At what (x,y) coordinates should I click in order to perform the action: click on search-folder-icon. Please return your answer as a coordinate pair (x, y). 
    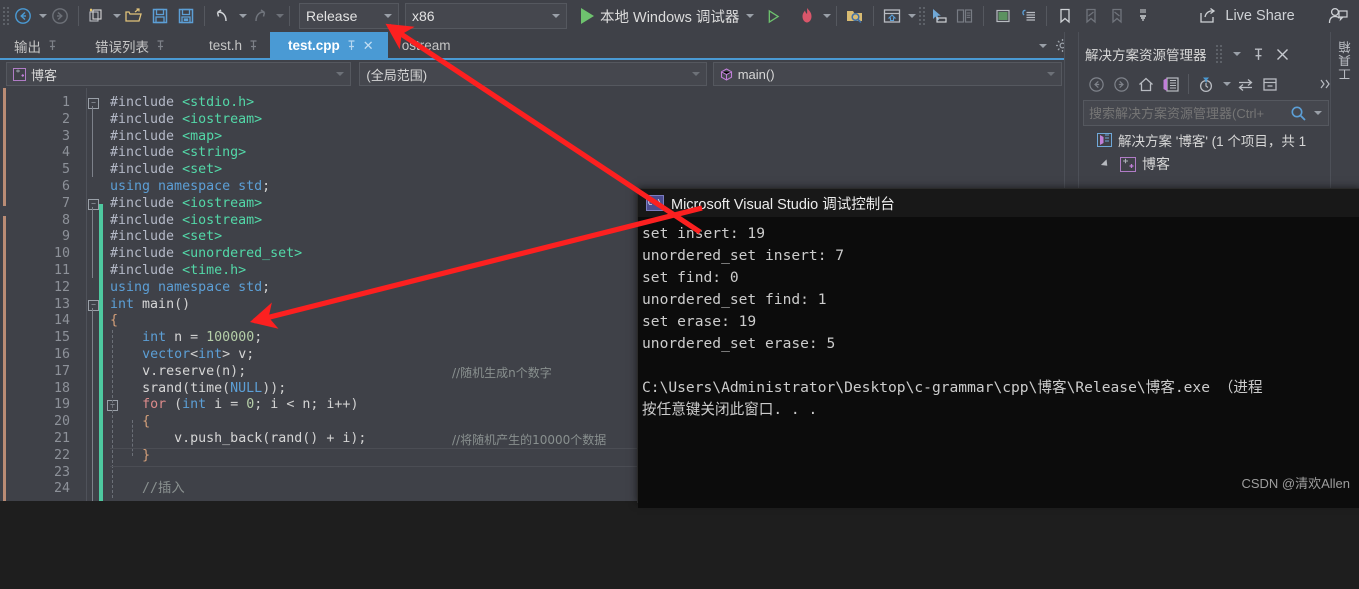
    Looking at the image, I should click on (855, 16).